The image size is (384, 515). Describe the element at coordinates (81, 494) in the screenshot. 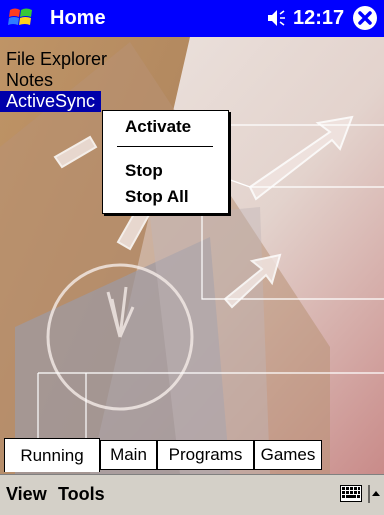

I see `menu-tools: Tools` at that location.